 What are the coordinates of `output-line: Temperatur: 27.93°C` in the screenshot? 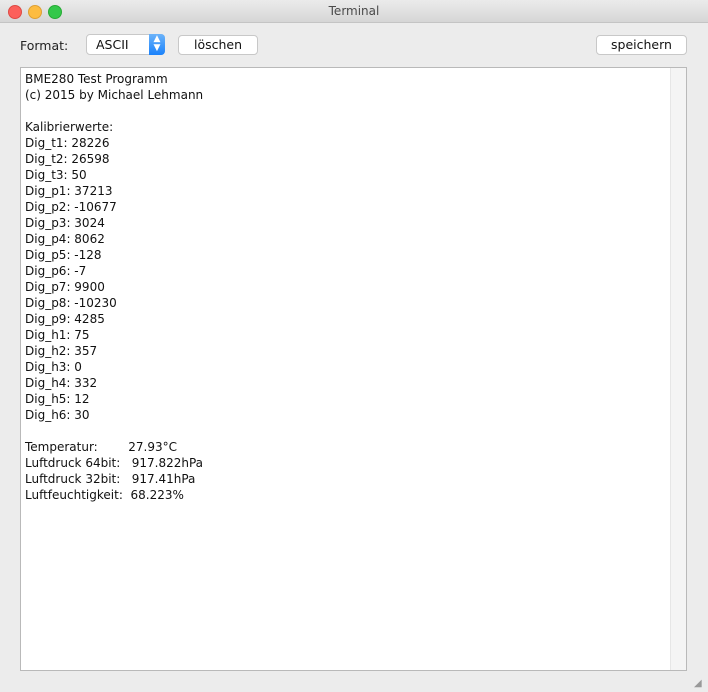 It's located at (101, 447).